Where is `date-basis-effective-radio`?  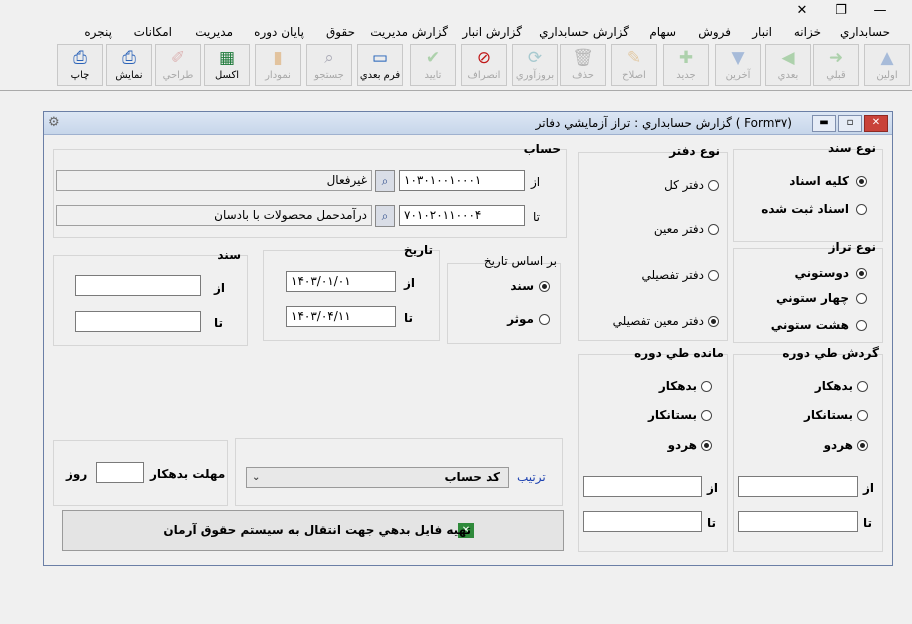
date-basis-effective-radio is located at coordinates (544, 319).